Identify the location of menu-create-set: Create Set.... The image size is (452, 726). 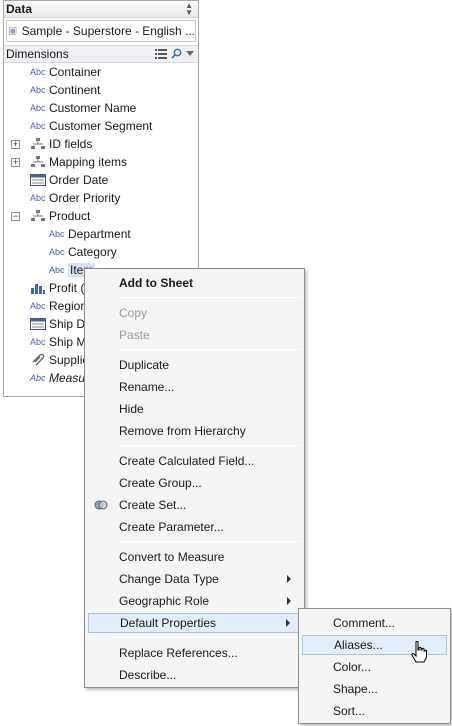
(194, 505).